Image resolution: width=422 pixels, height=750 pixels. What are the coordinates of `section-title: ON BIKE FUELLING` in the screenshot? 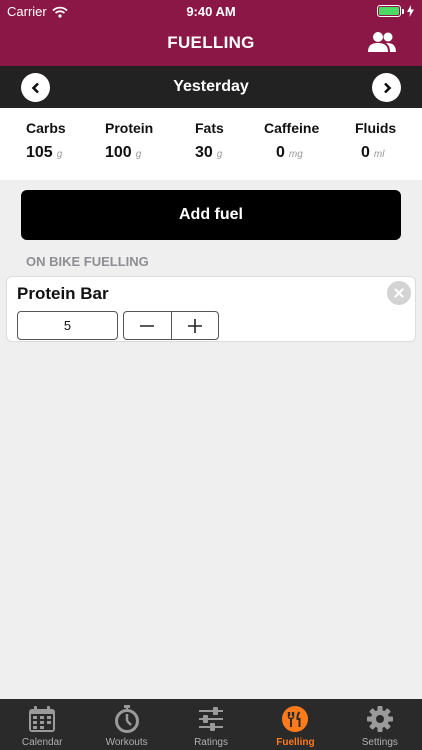 It's located at (87, 261).